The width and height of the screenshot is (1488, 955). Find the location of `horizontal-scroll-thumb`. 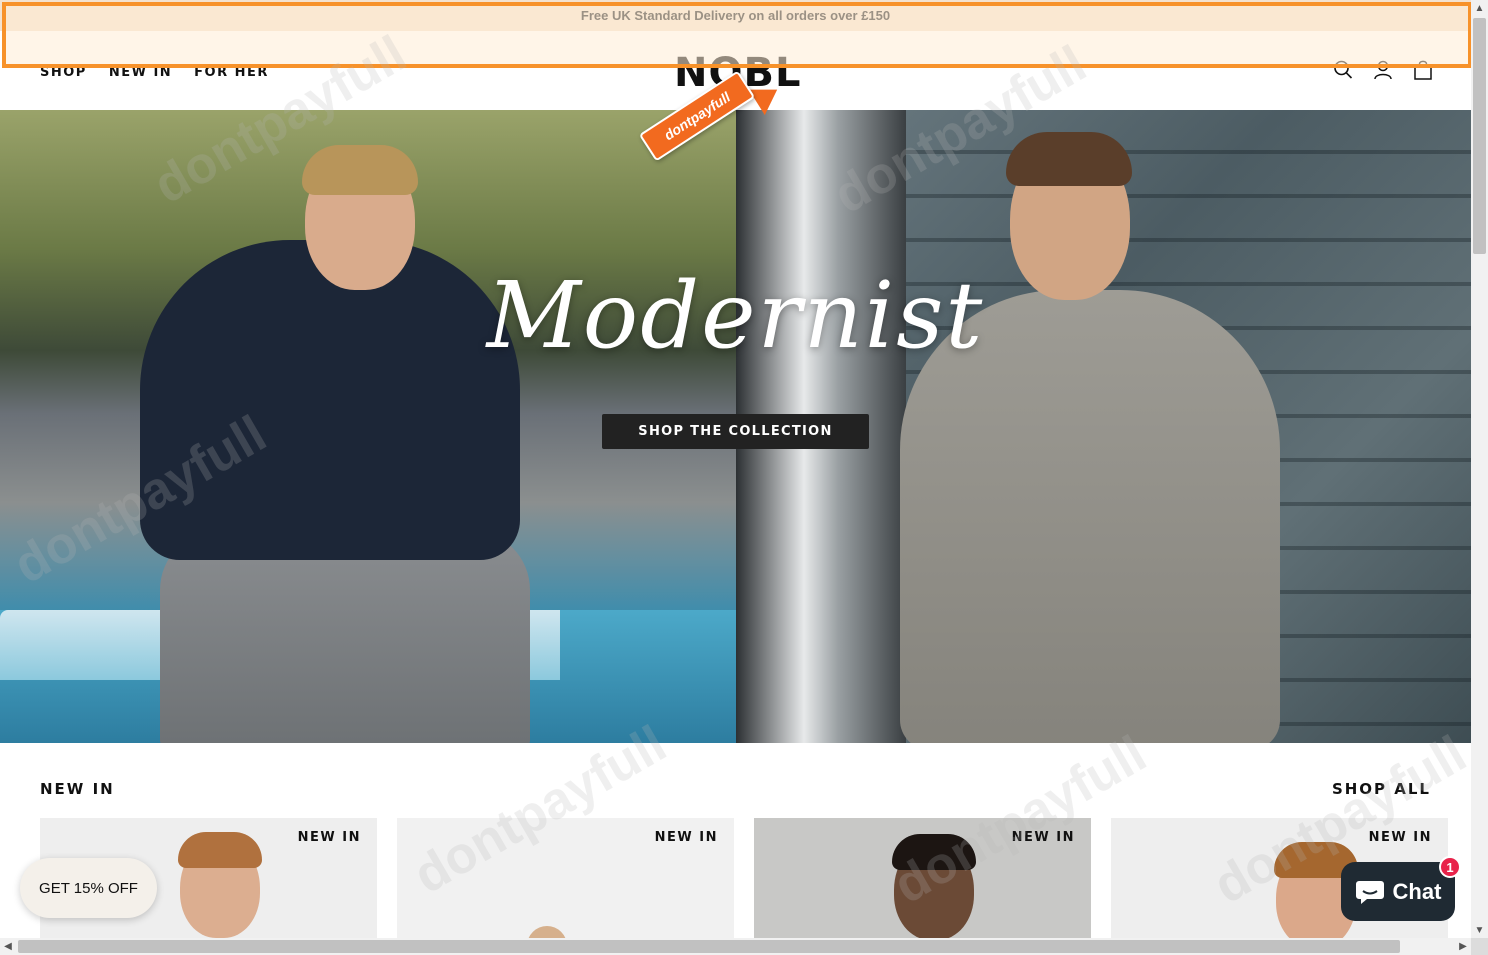

horizontal-scroll-thumb is located at coordinates (709, 946).